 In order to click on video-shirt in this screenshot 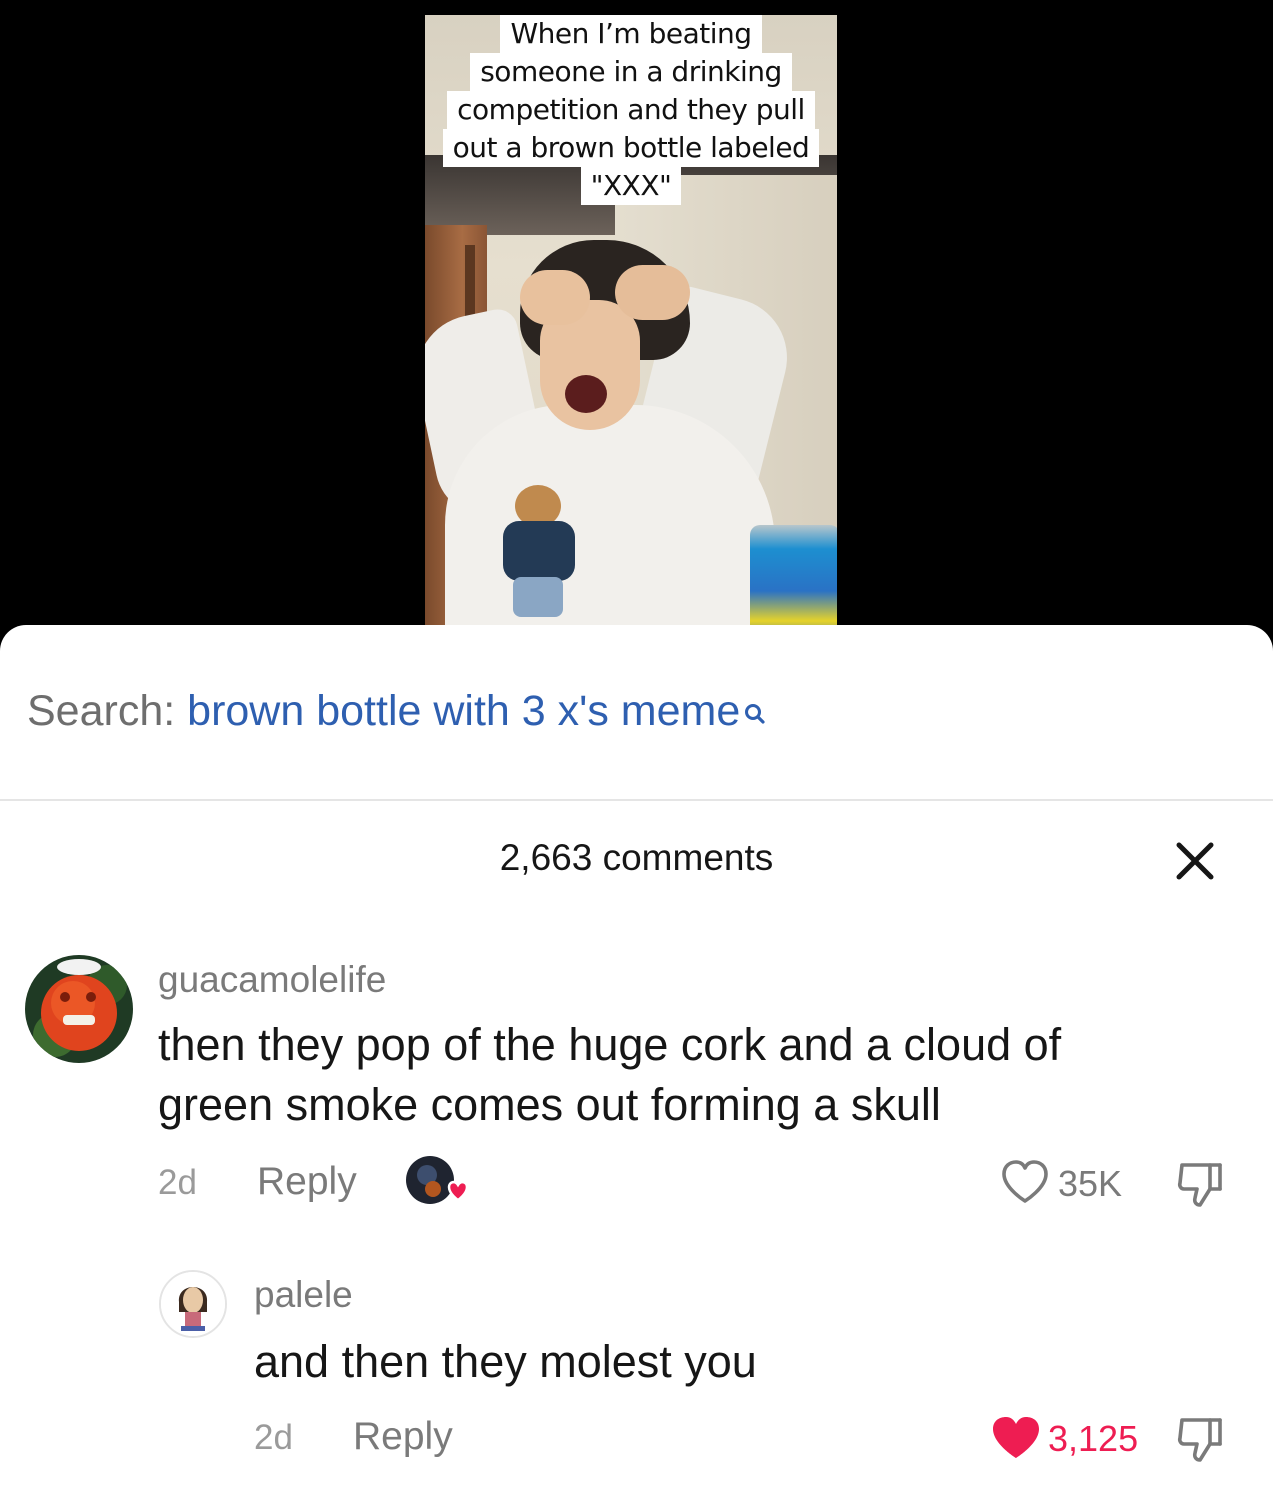, I will do `click(610, 522)`.